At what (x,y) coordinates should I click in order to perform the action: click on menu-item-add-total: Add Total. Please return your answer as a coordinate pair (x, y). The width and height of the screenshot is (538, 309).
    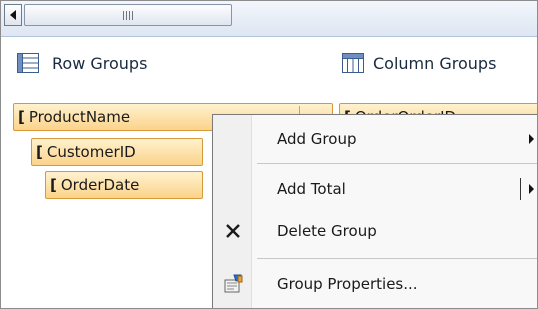
    Looking at the image, I should click on (375, 189).